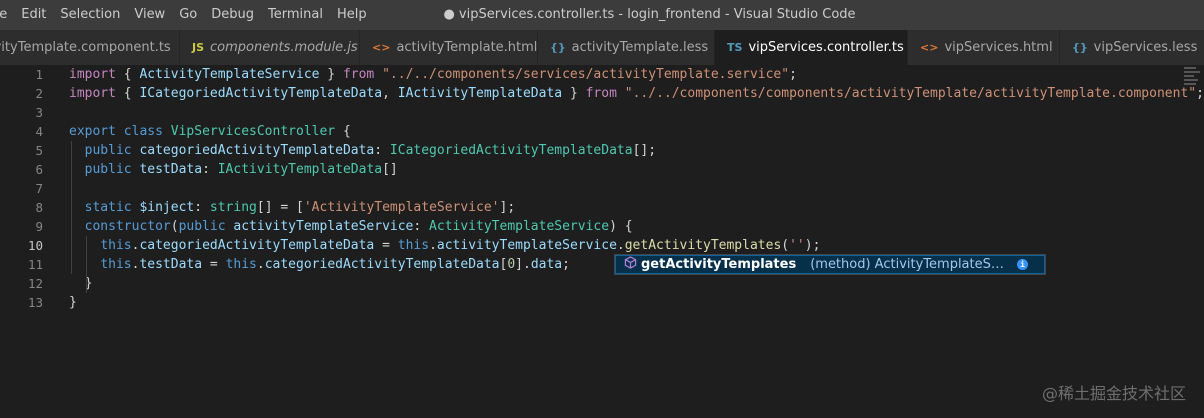 Image resolution: width=1204 pixels, height=418 pixels. Describe the element at coordinates (812, 245) in the screenshot. I see `code-token: );` at that location.